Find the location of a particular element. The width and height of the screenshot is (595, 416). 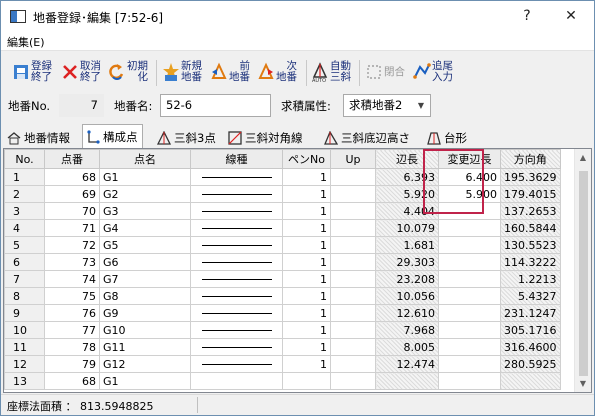

table-row: 3 70 G3 1 4.404 137.2653 is located at coordinates (282, 211).